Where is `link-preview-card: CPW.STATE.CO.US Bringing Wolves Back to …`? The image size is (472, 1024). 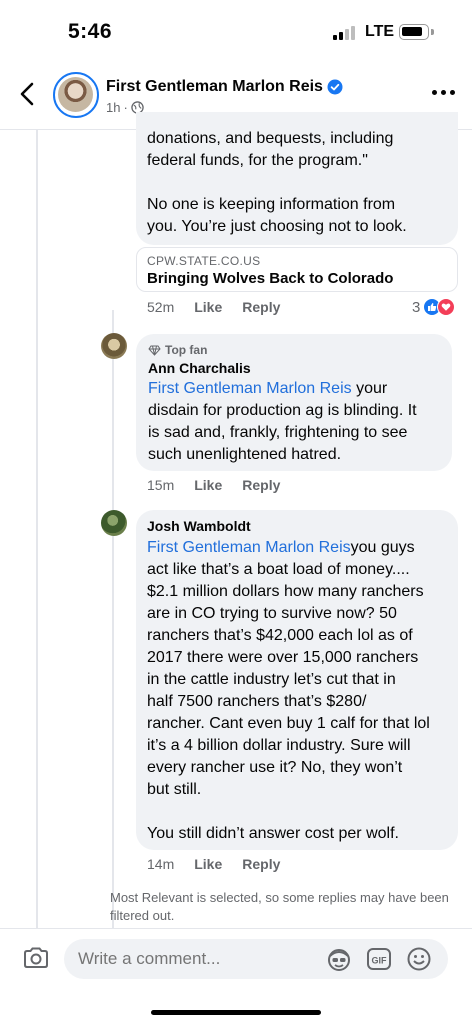
link-preview-card: CPW.STATE.CO.US Bringing Wolves Back to … is located at coordinates (297, 269).